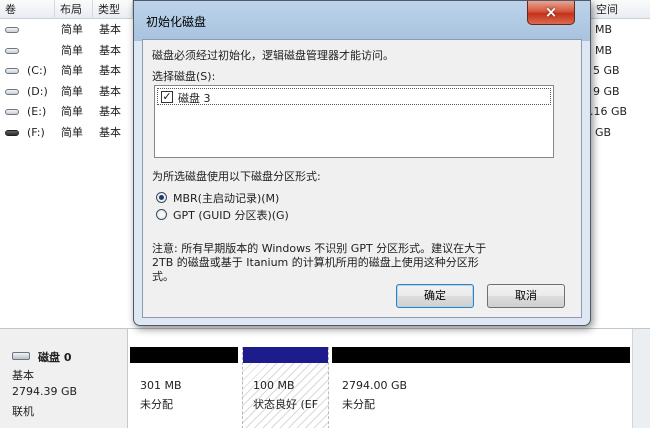  I want to click on gpt-radio, so click(161, 214).